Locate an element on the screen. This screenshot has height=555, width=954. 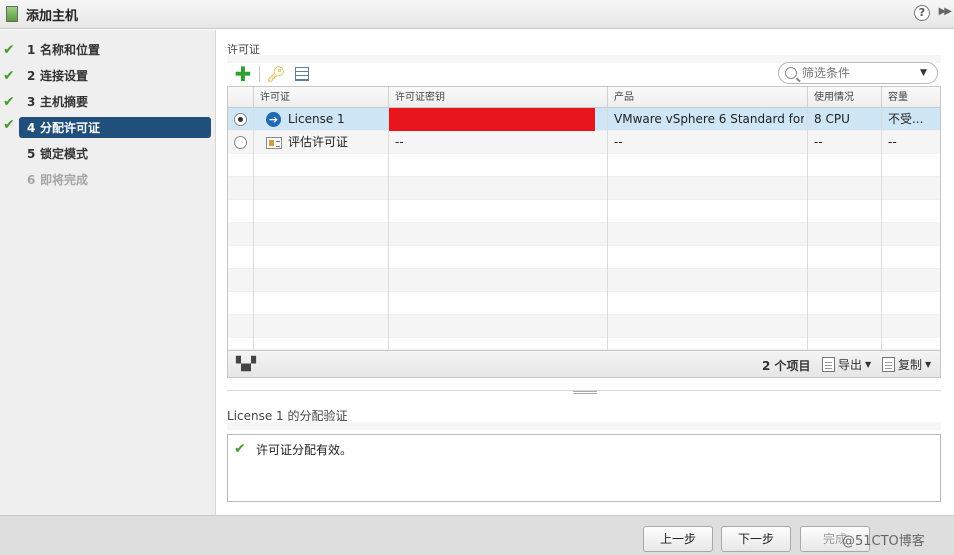
capacity-value: -- is located at coordinates (892, 142).